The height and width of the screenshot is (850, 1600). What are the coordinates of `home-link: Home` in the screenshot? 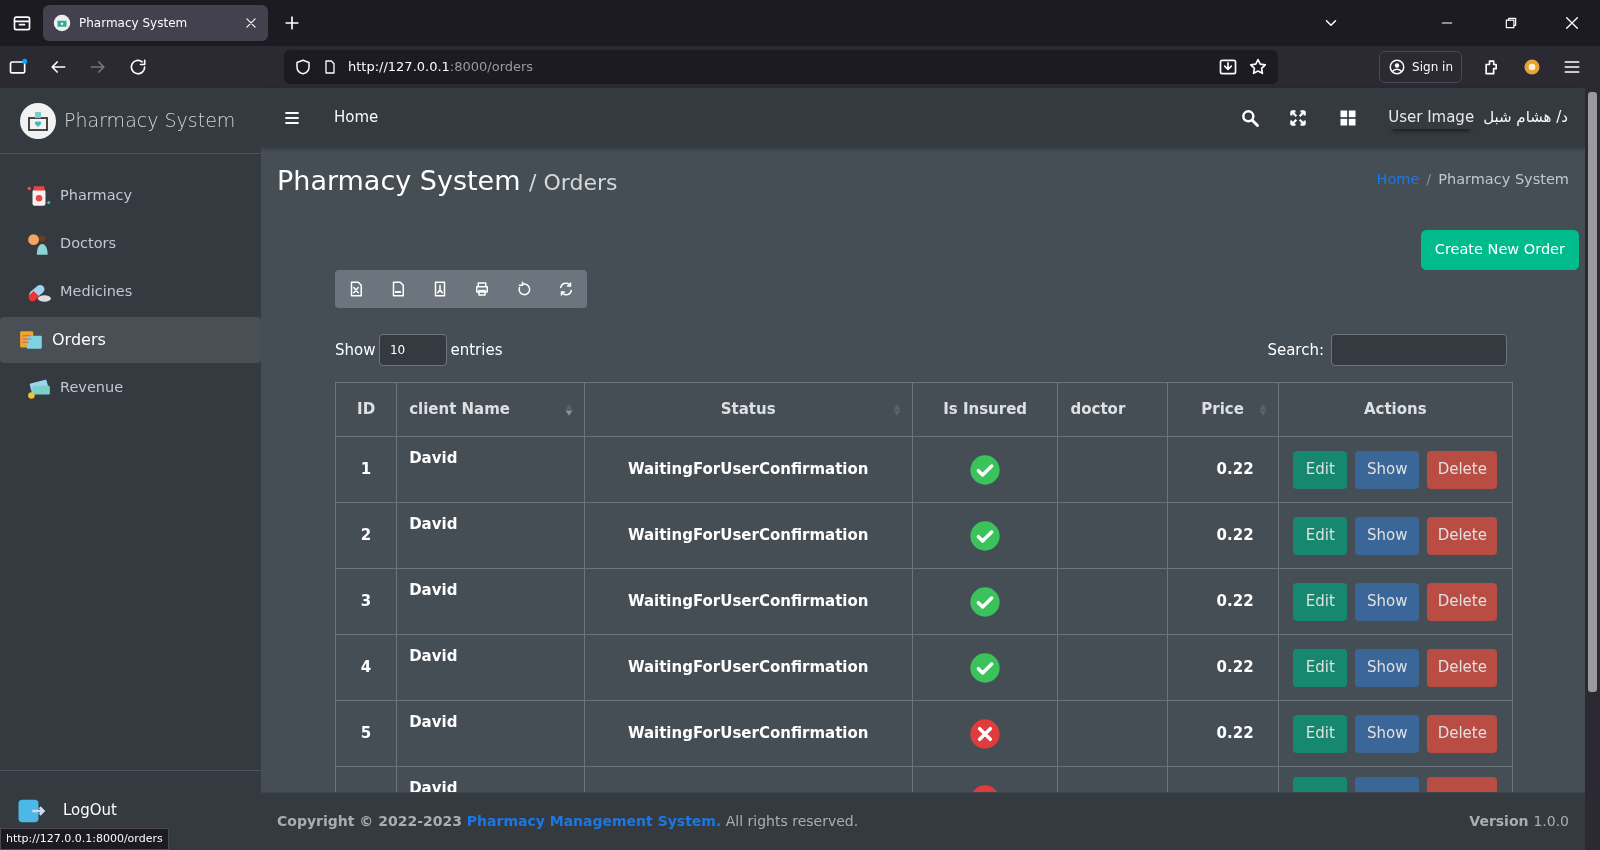 It's located at (356, 117).